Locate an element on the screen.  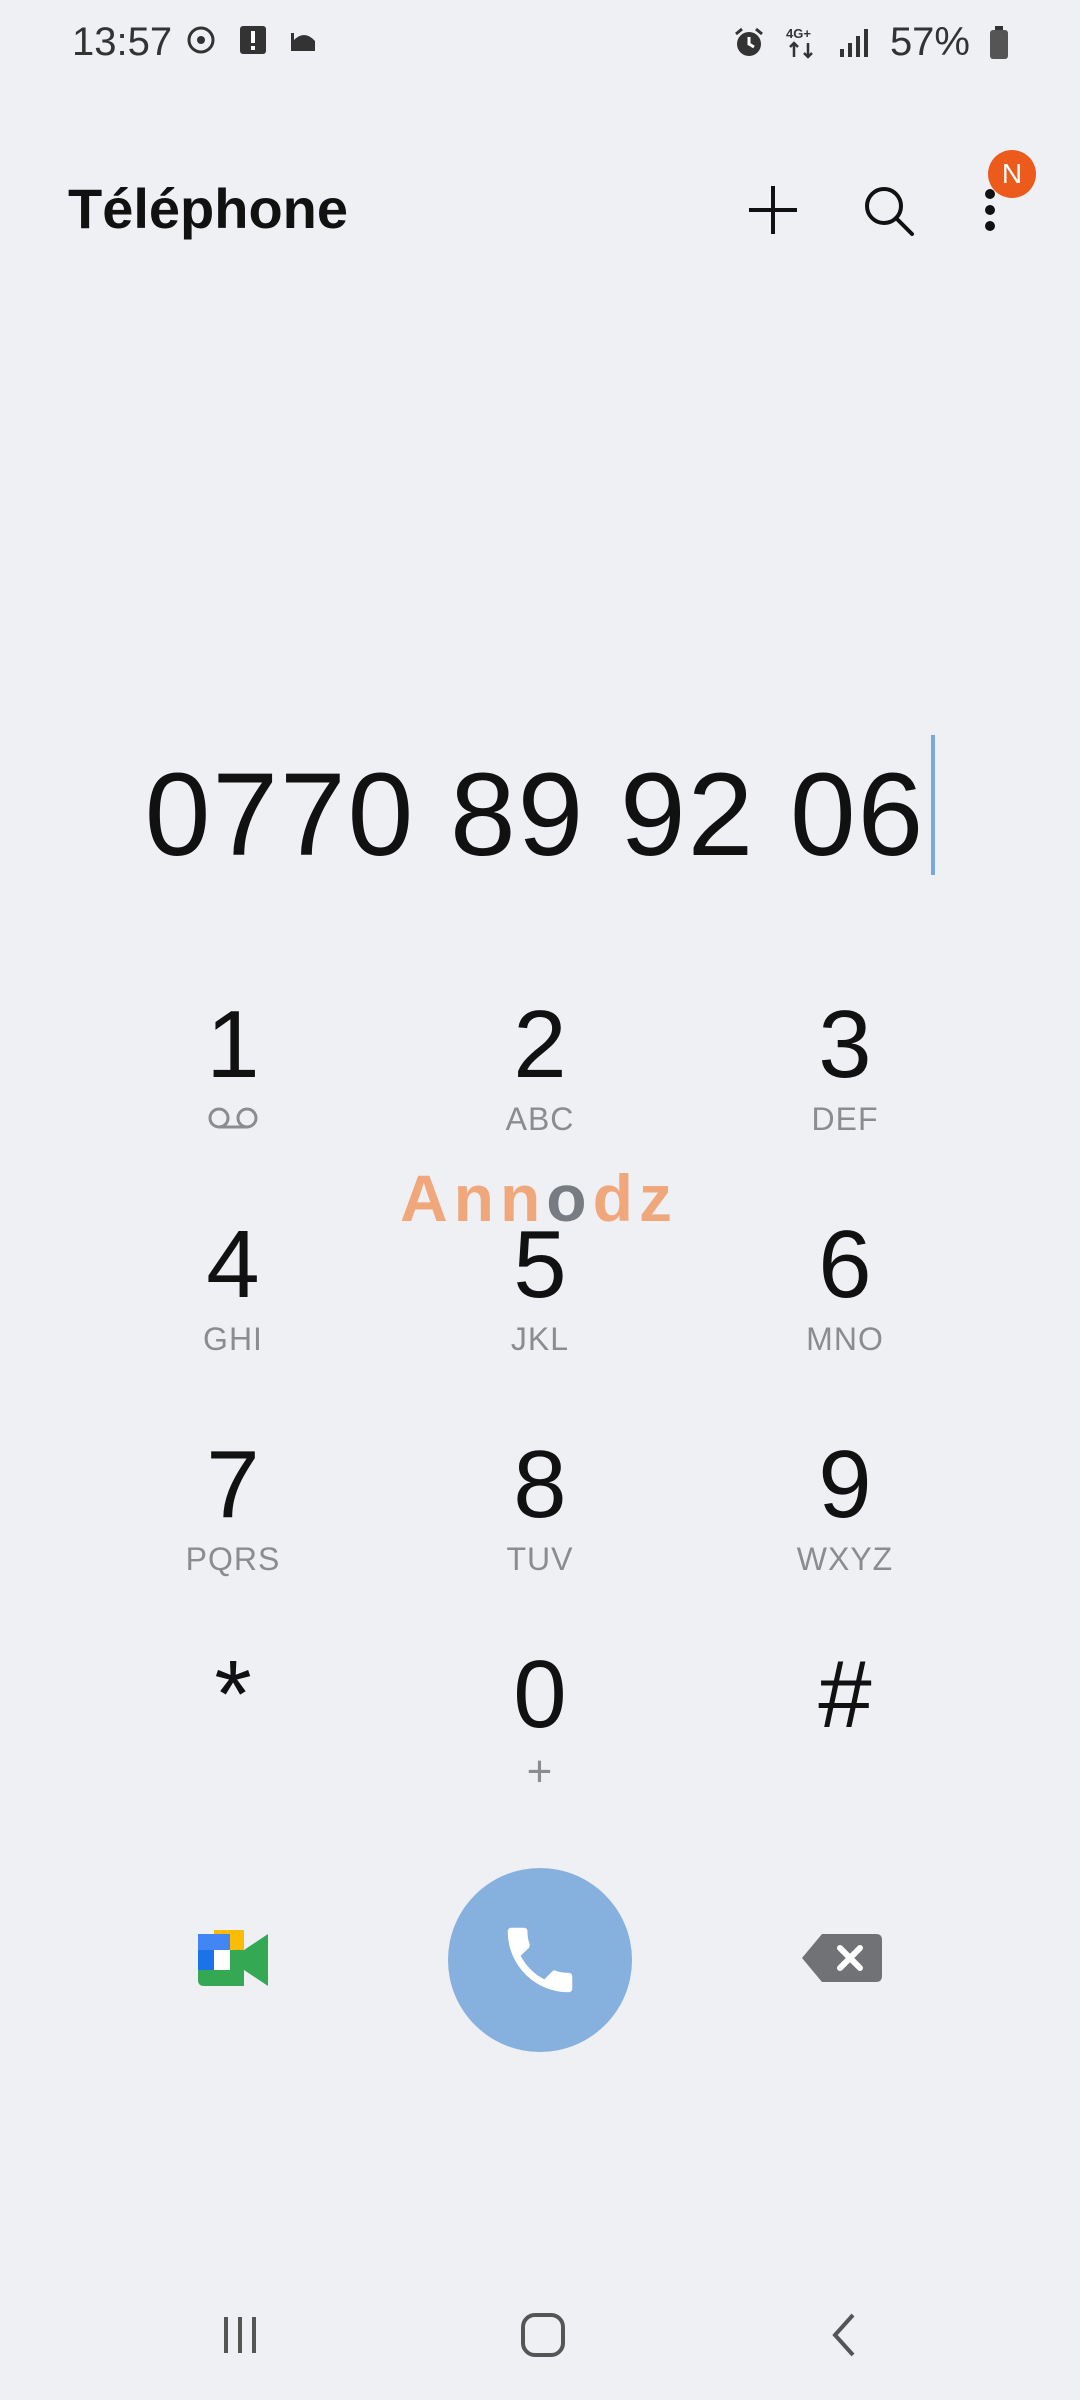
text-caret is located at coordinates (933, 805).